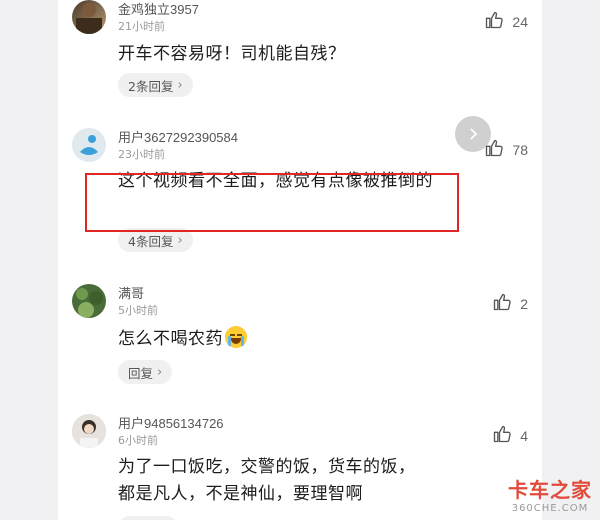  I want to click on username: 用户3627292390584, so click(178, 136).